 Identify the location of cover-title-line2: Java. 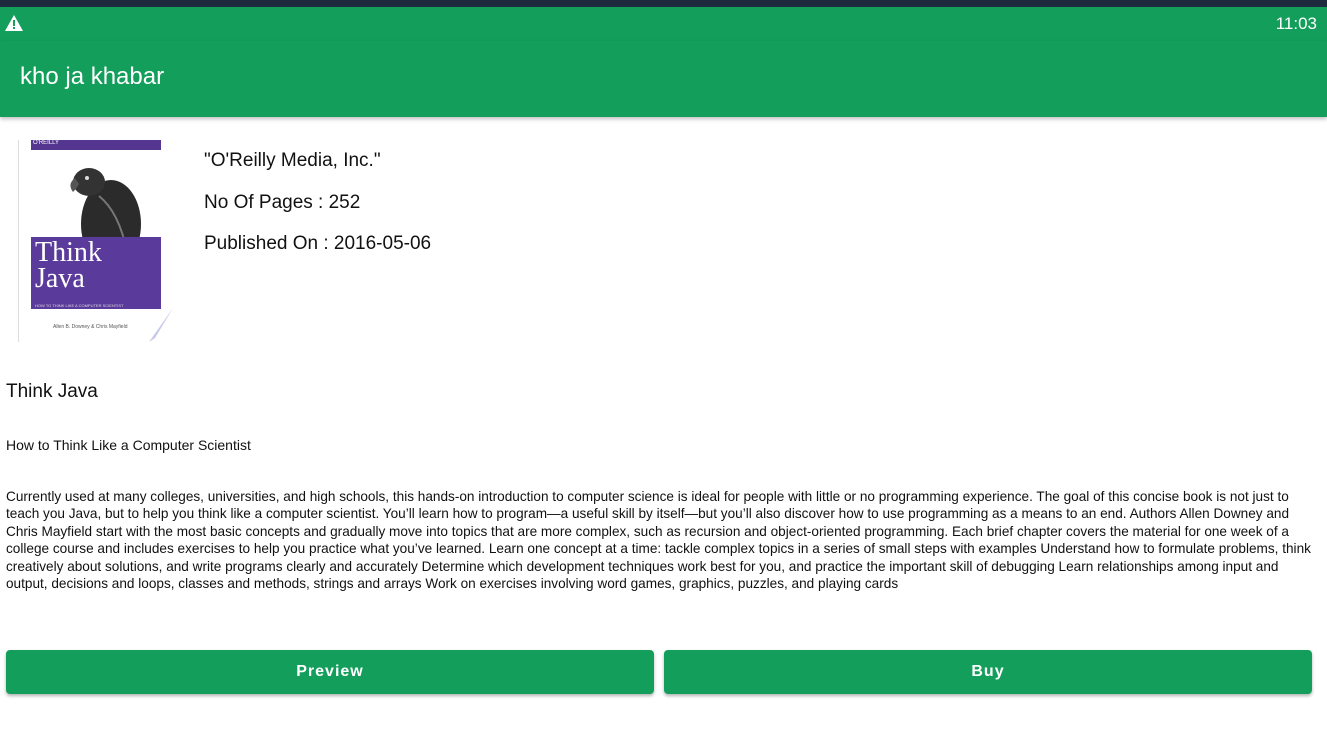
(60, 278).